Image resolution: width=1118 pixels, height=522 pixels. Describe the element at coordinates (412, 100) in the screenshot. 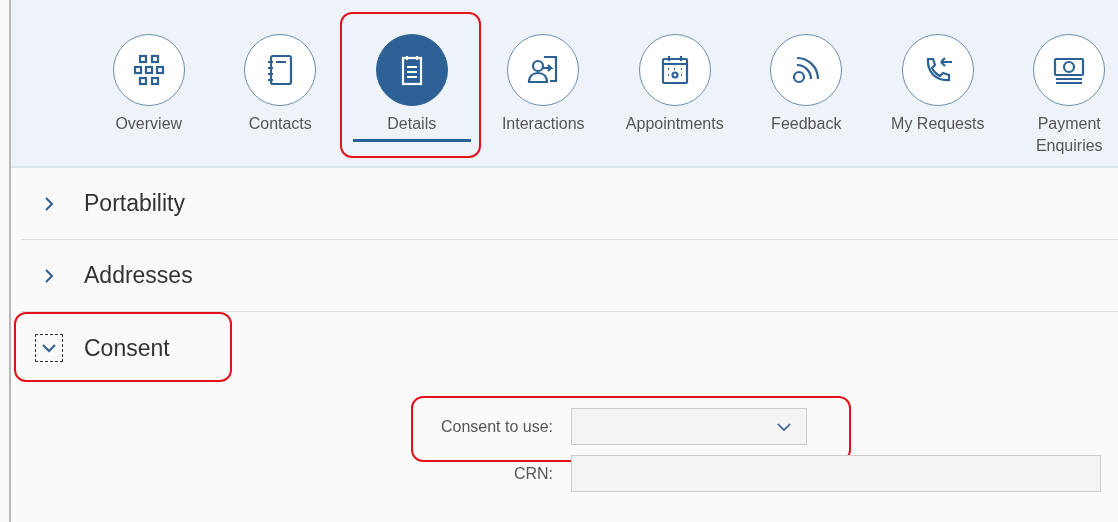

I see `tab: Details` at that location.